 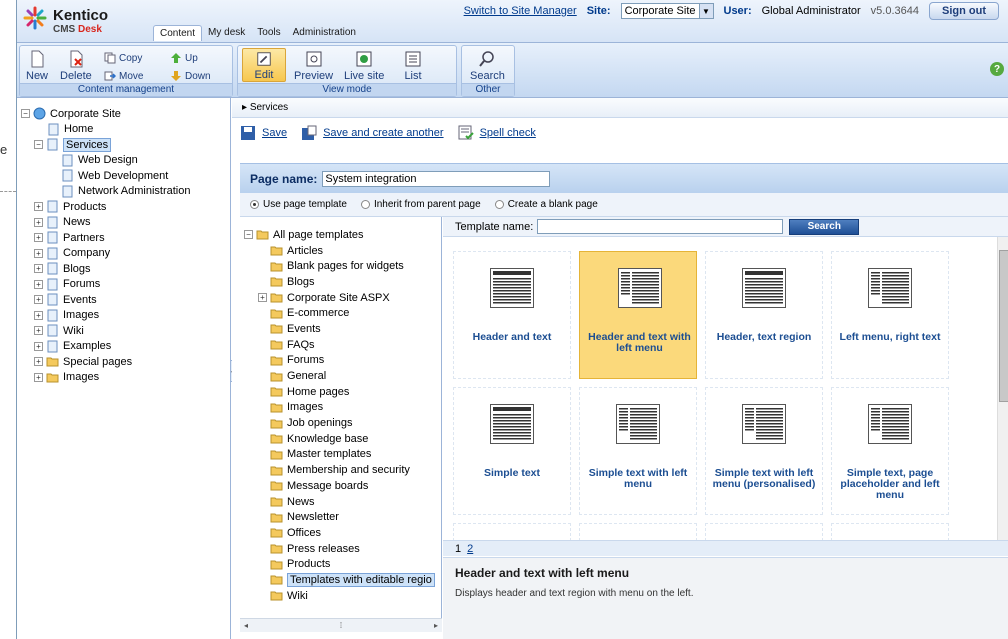 What do you see at coordinates (123, 254) in the screenshot?
I see `tree-item-company: + Company` at bounding box center [123, 254].